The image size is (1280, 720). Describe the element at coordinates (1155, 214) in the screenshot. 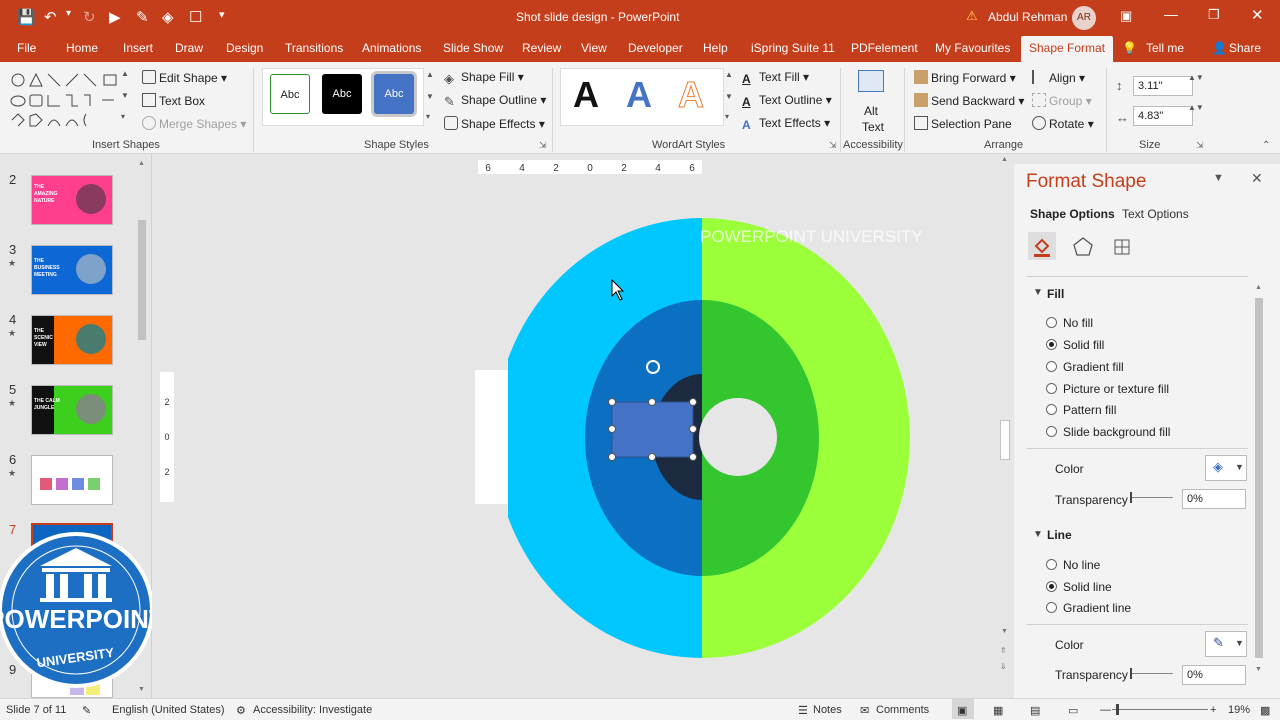

I see `tab-text-options: Text Options` at that location.